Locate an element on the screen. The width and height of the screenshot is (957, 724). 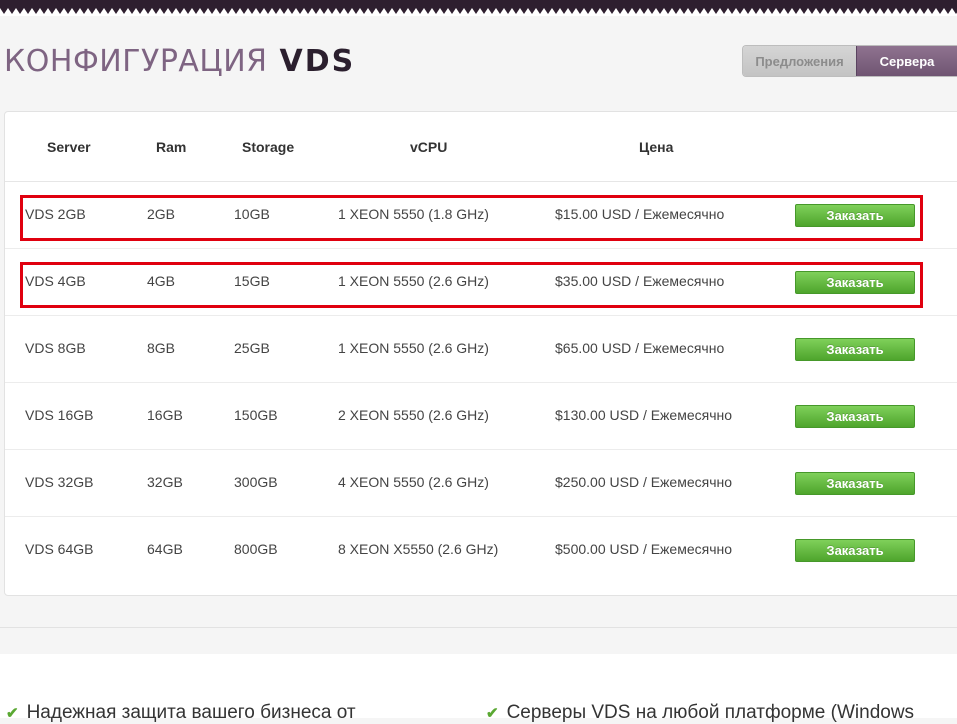
cell-server: VDS 8GB is located at coordinates (55, 348).